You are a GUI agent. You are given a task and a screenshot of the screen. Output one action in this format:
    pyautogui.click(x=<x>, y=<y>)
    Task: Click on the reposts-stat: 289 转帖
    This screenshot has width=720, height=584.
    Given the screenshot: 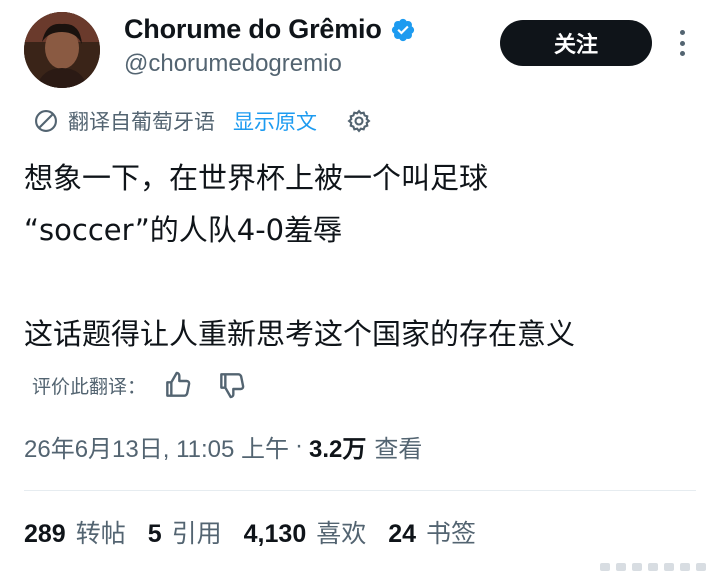 What is the action you would take?
    pyautogui.click(x=75, y=532)
    